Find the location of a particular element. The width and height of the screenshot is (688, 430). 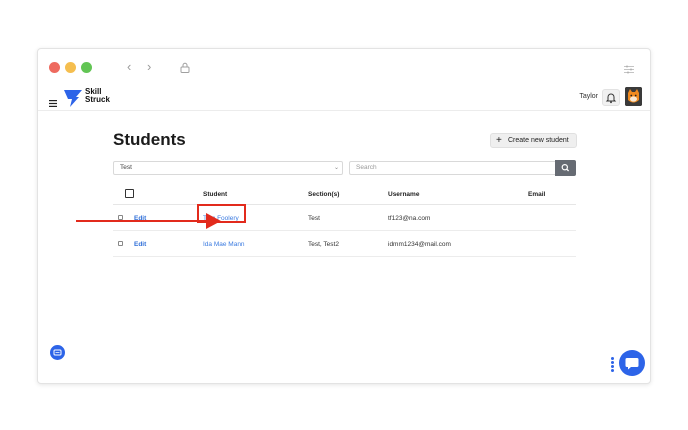

create-button-label: Create new student is located at coordinates (538, 140).